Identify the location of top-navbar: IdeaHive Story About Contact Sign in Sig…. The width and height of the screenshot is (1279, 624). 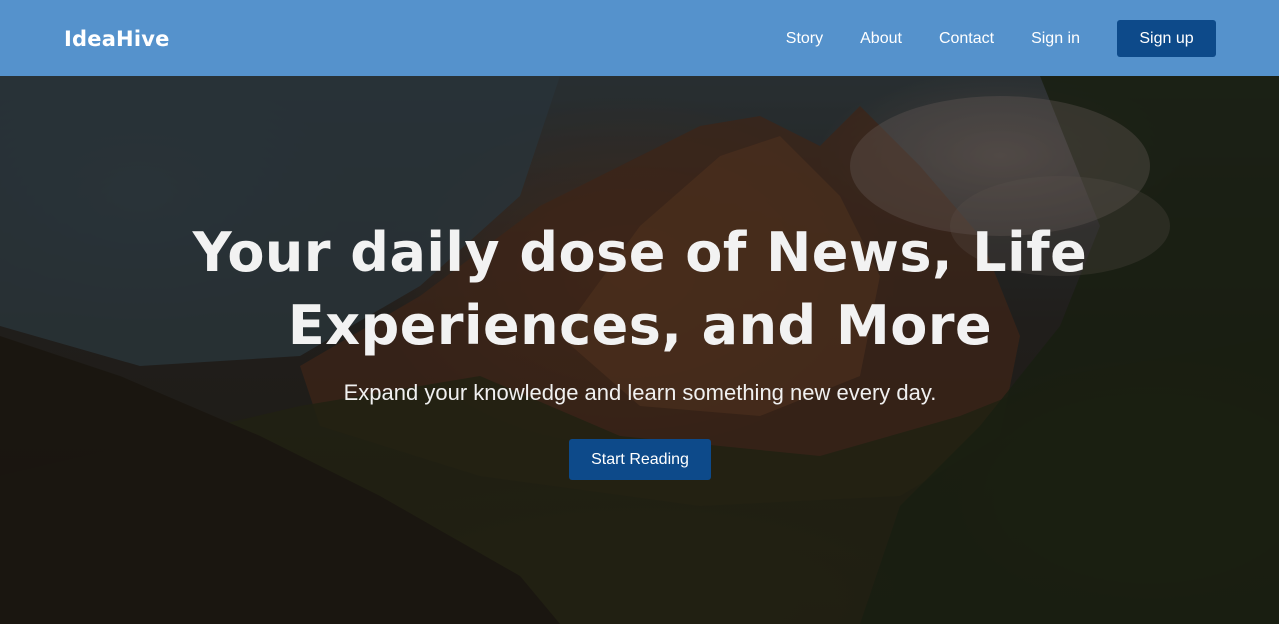
(639, 38).